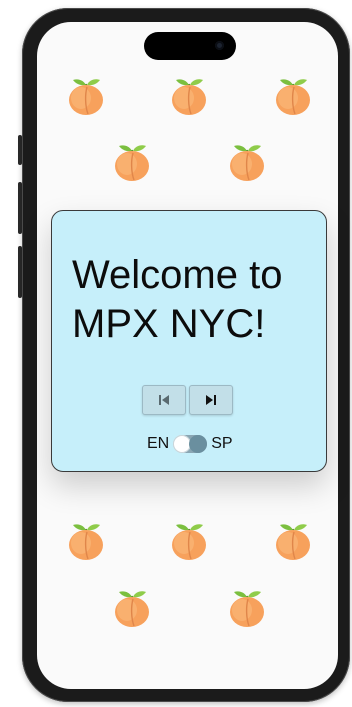 This screenshot has width=352, height=707. What do you see at coordinates (177, 299) in the screenshot?
I see `welcome-title: Welcome to MPX NYC!` at bounding box center [177, 299].